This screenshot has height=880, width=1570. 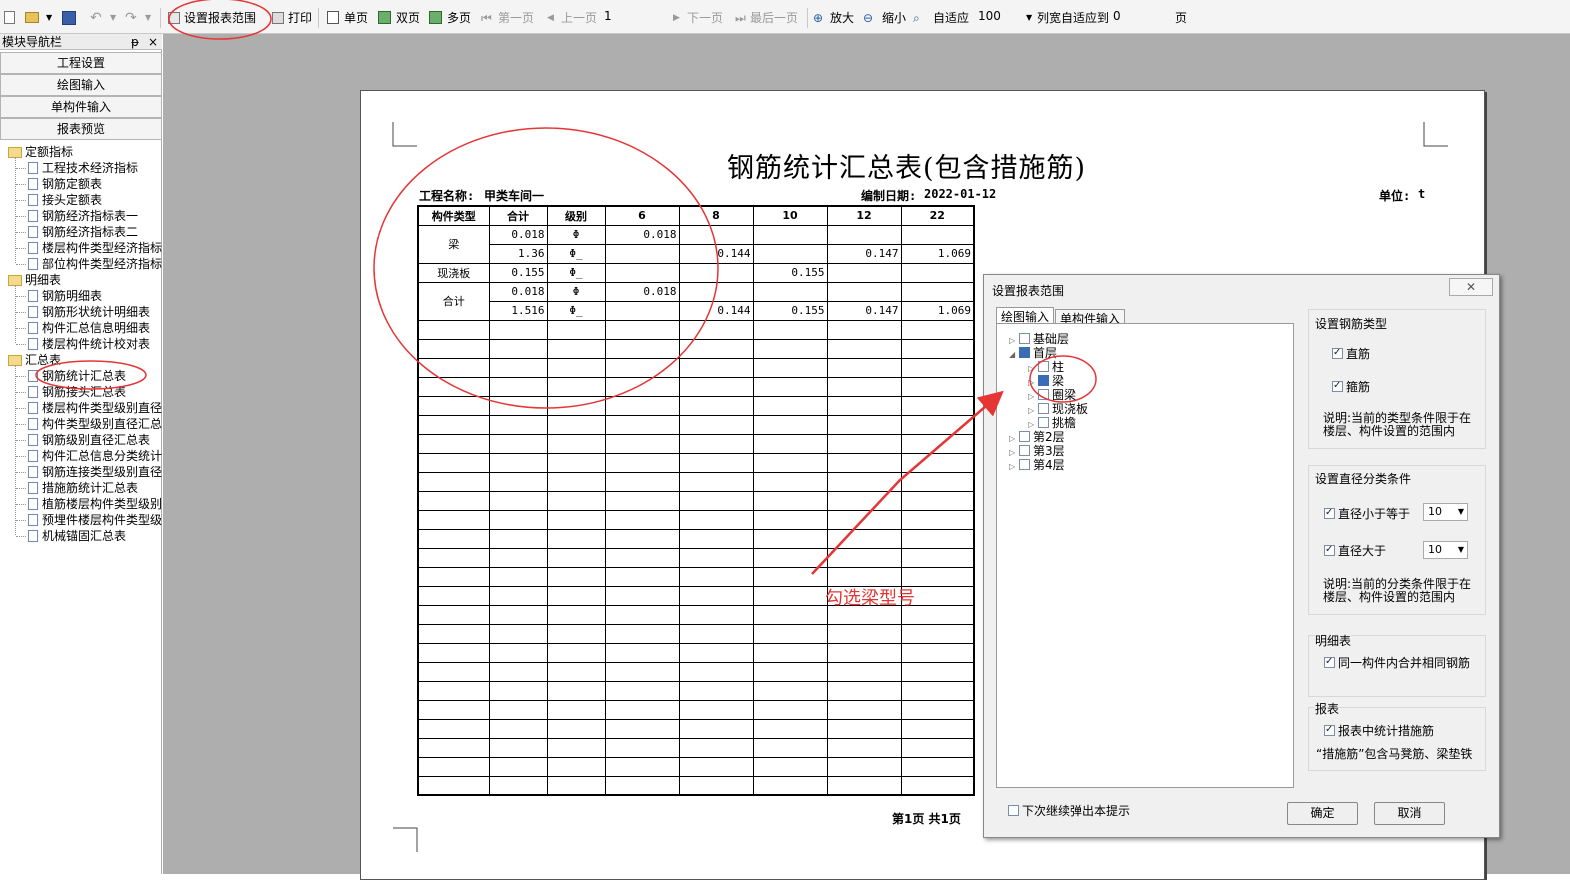 What do you see at coordinates (842, 18) in the screenshot?
I see `zoom-in-button: 放大` at bounding box center [842, 18].